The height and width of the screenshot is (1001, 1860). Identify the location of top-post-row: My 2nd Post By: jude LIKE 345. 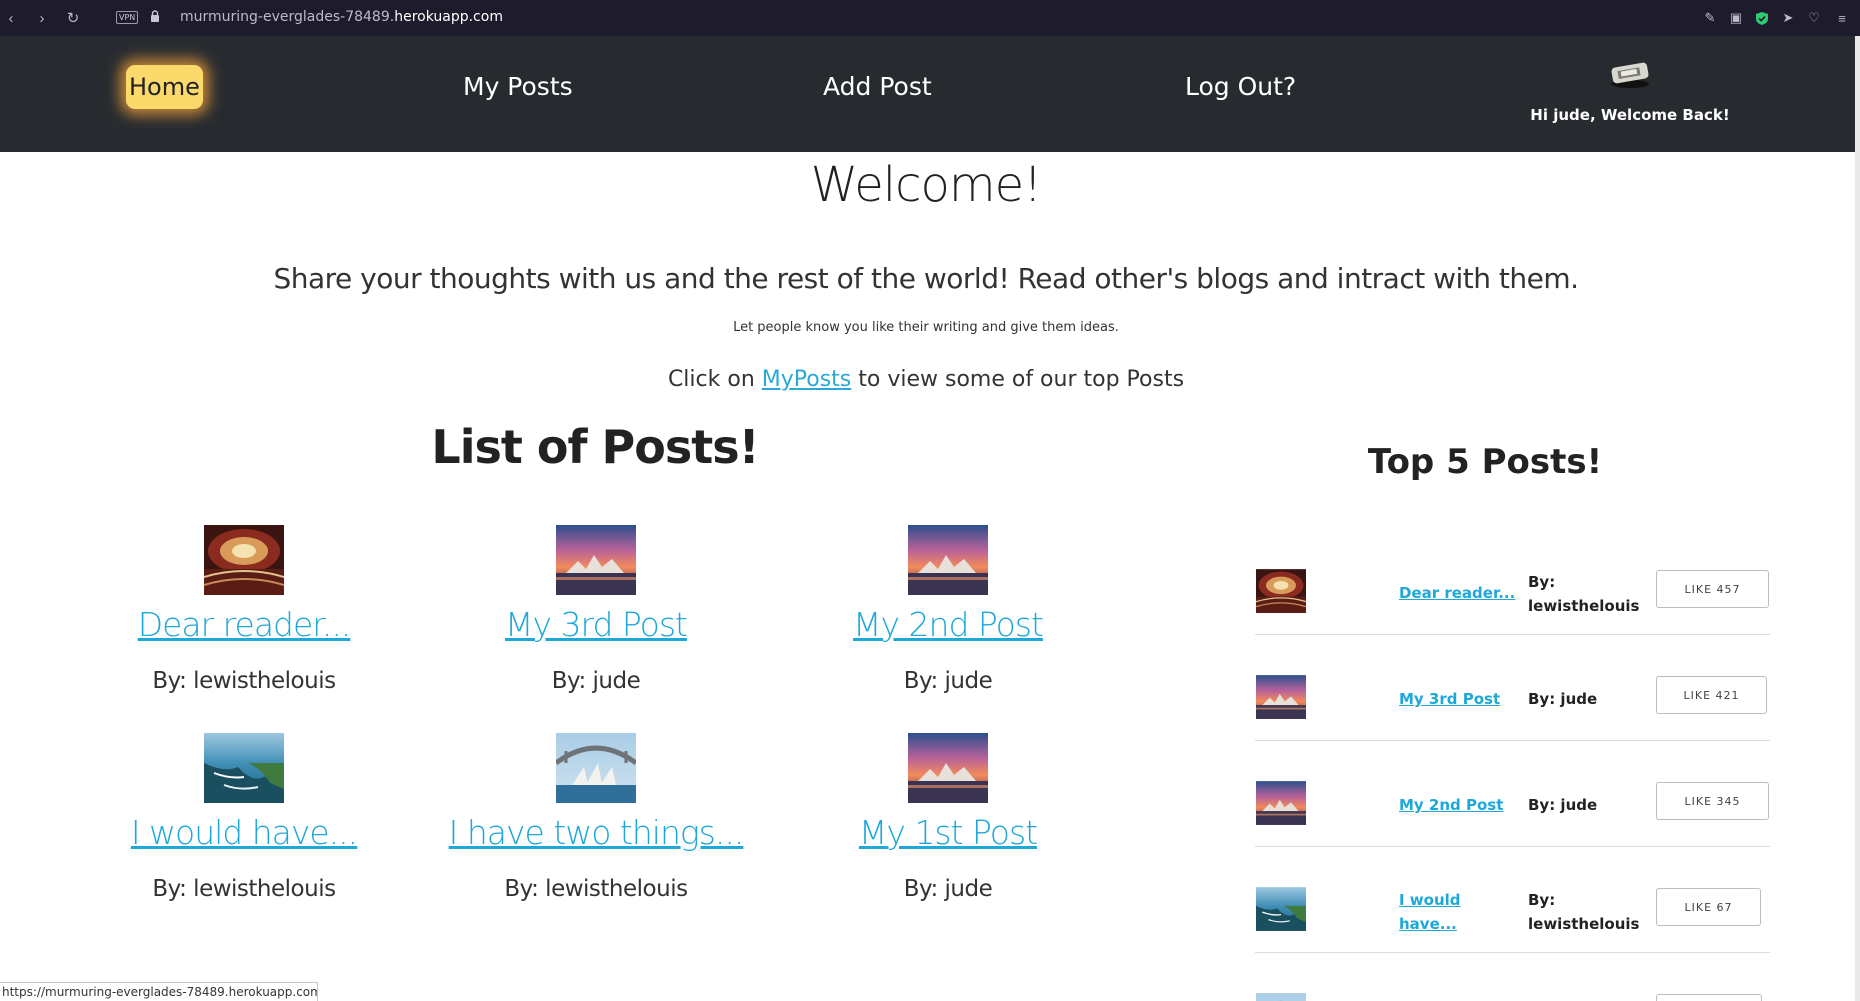
(1512, 794).